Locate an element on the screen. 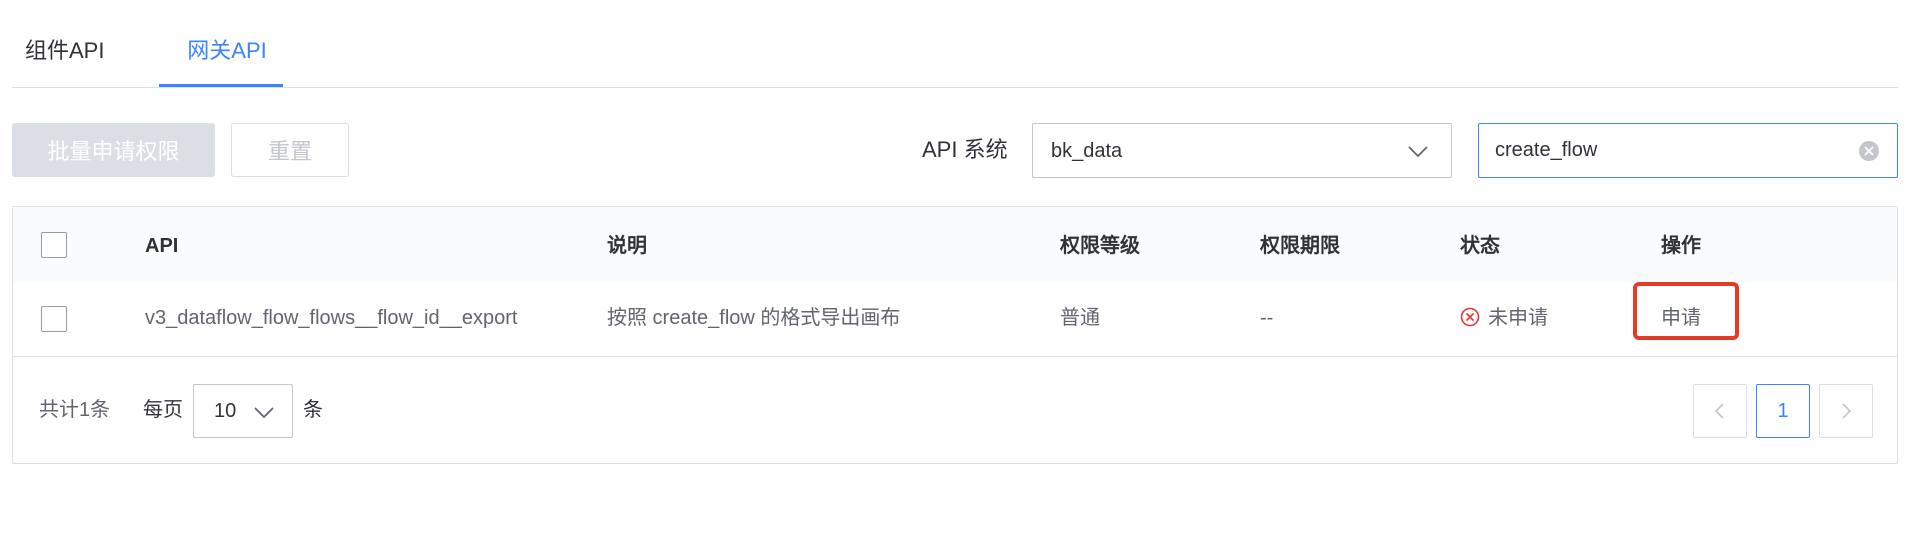  table-header: API 说明 权限等级 权限期限 状态 操作 is located at coordinates (955, 245).